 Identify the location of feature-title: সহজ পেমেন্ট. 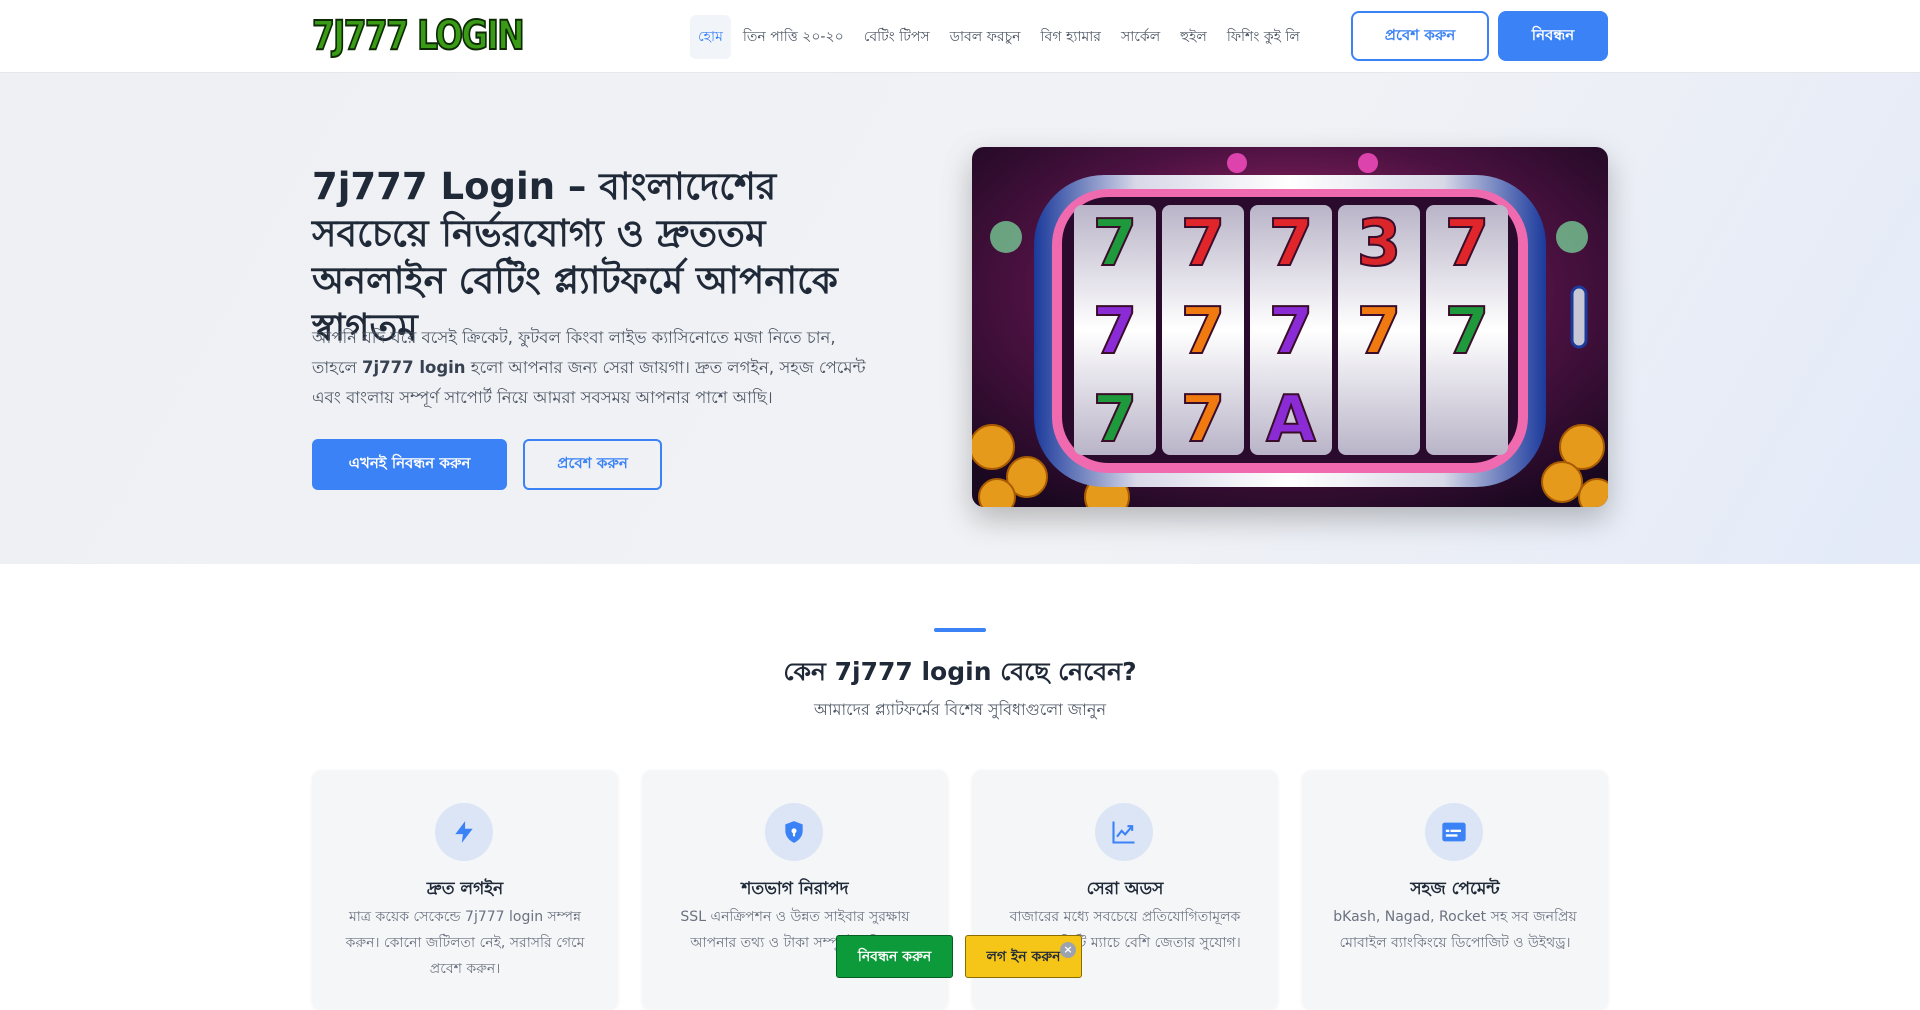
(1455, 889).